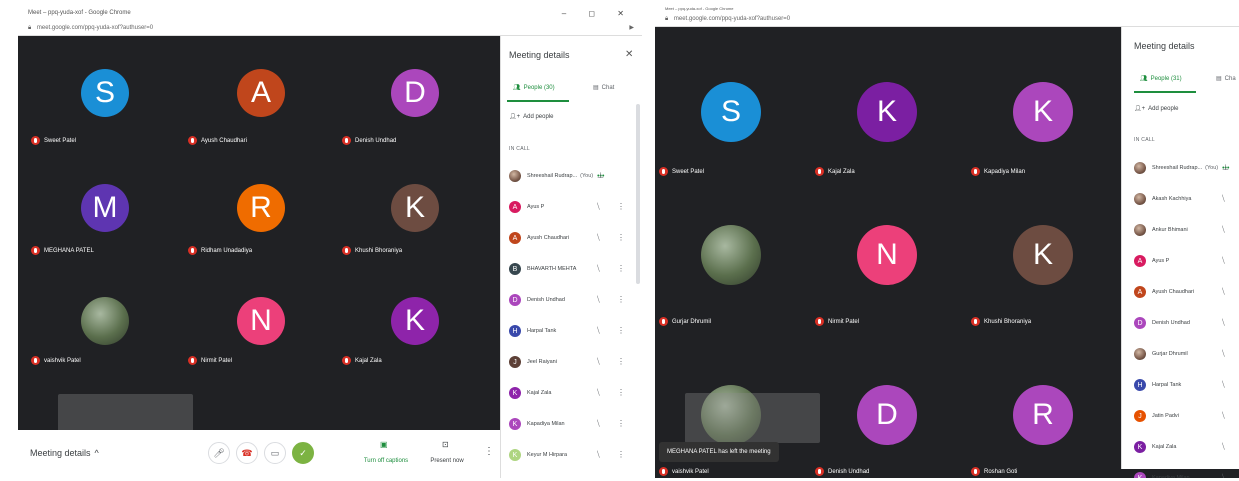 The width and height of the screenshot is (1239, 481). What do you see at coordinates (445, 444) in the screenshot?
I see `present-icon: ⊡` at bounding box center [445, 444].